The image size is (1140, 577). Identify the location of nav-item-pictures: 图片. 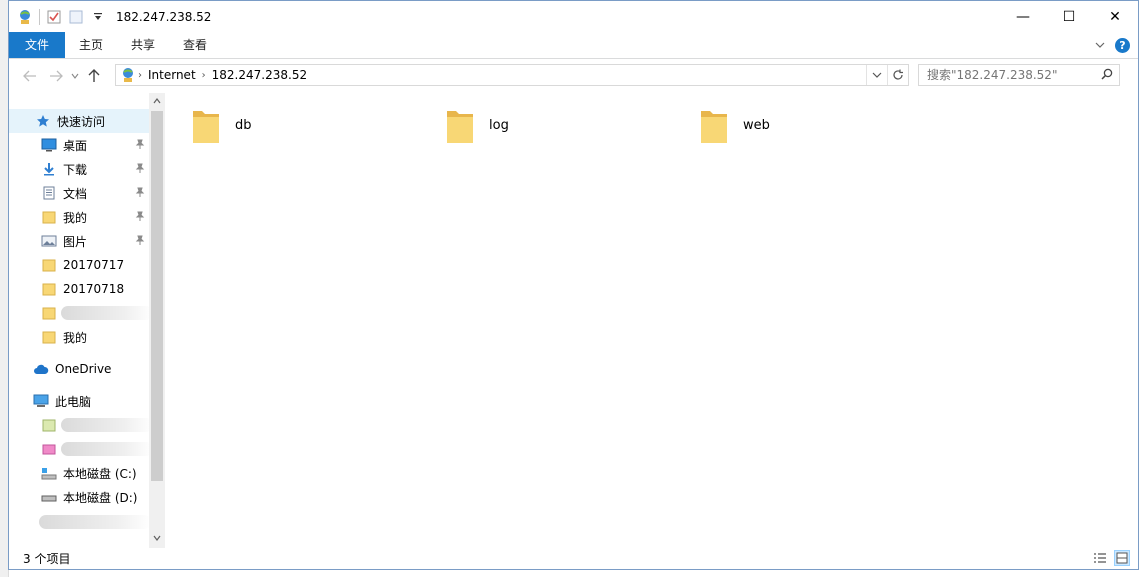
(79, 241).